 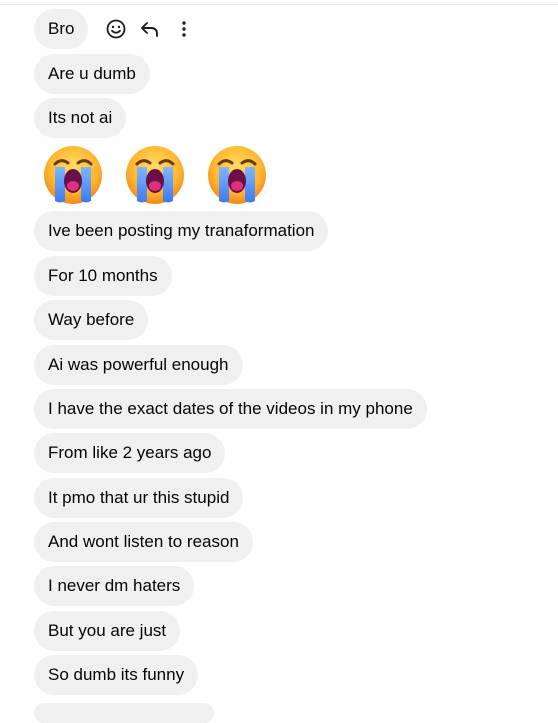 What do you see at coordinates (130, 453) in the screenshot?
I see `message-bubble: From like 2 years ago` at bounding box center [130, 453].